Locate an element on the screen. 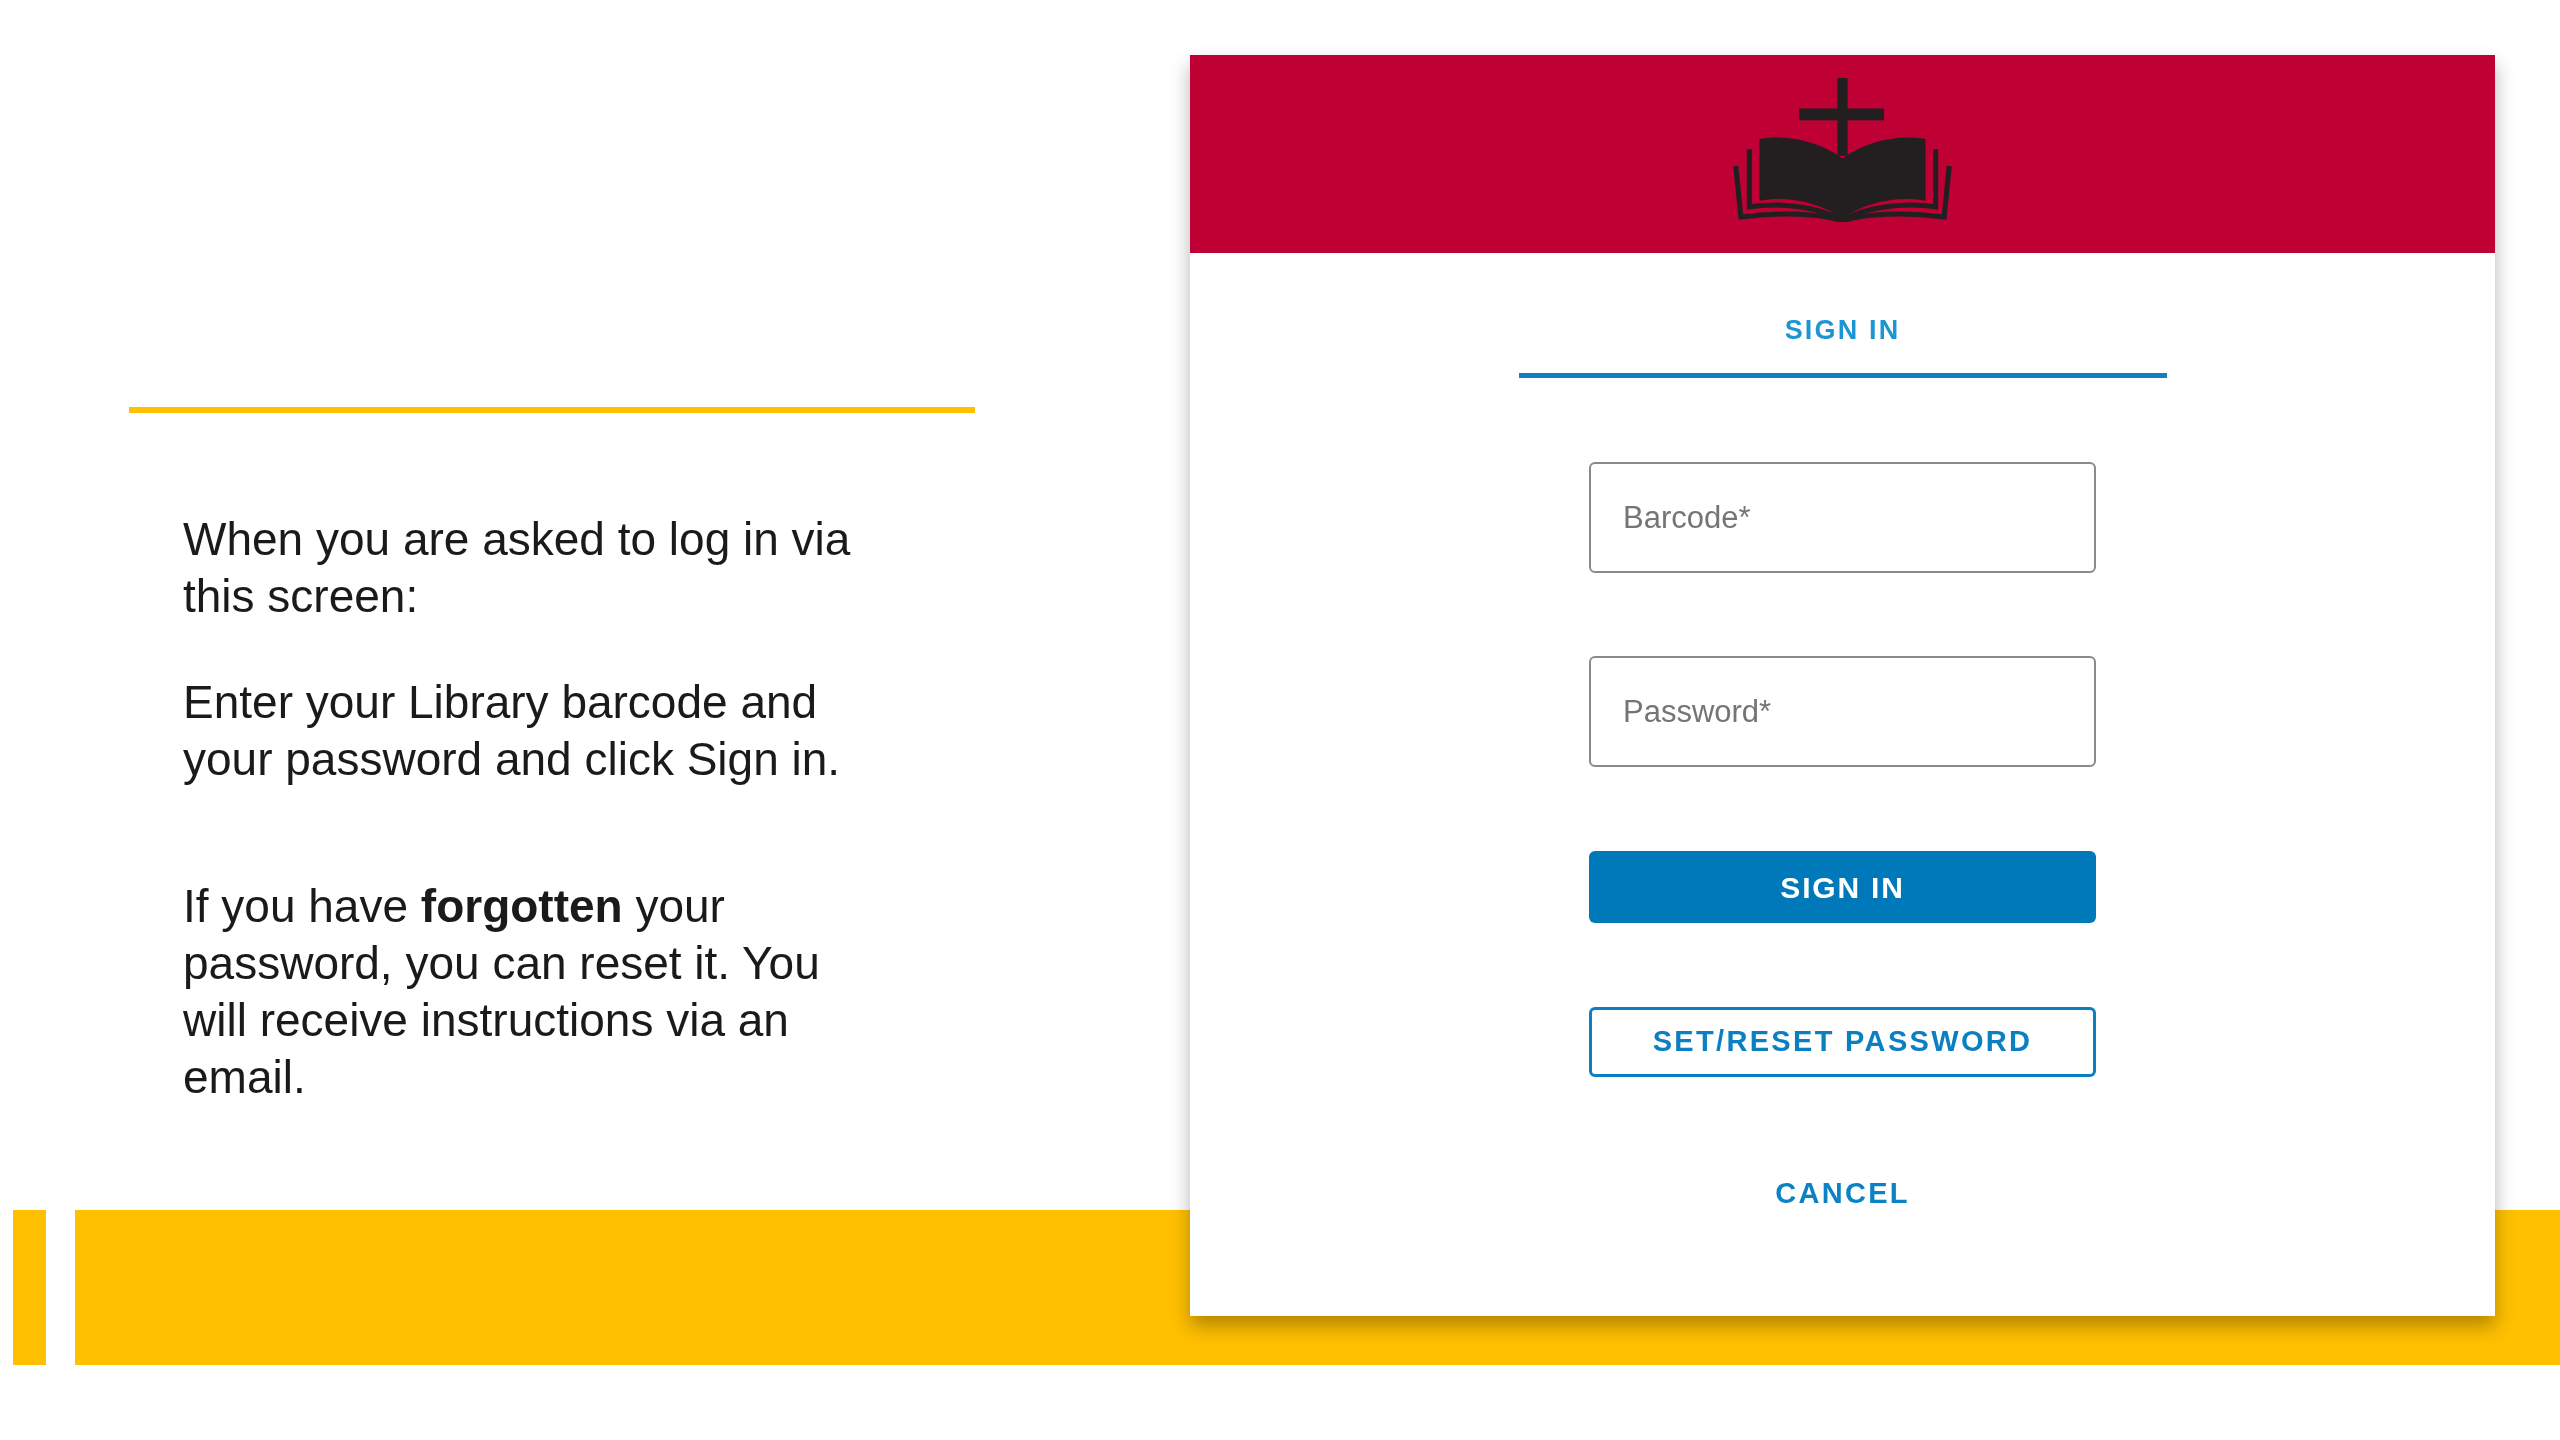  cancel-button: CANCEL is located at coordinates (1842, 1194).